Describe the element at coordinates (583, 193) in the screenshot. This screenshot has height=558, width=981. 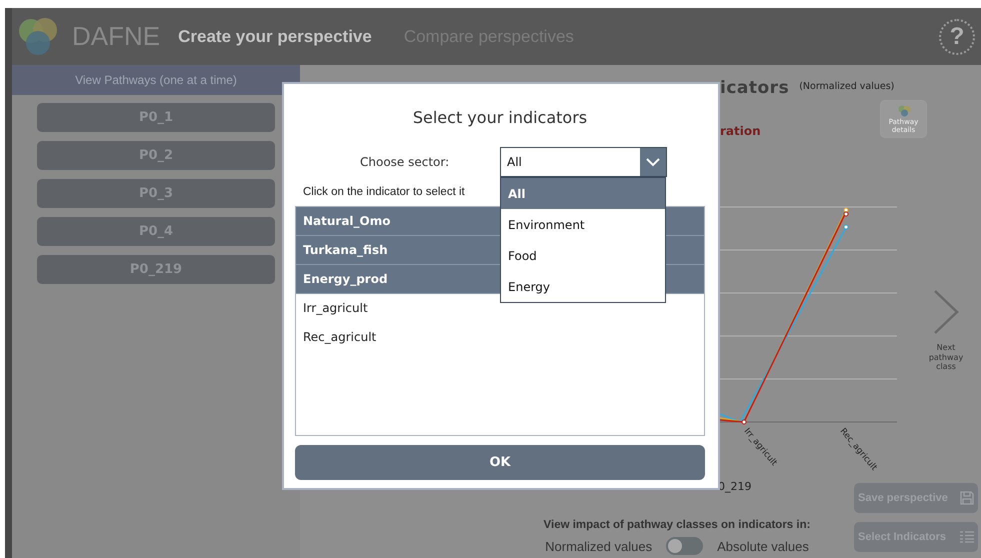
I see `dropdown-option: All` at that location.